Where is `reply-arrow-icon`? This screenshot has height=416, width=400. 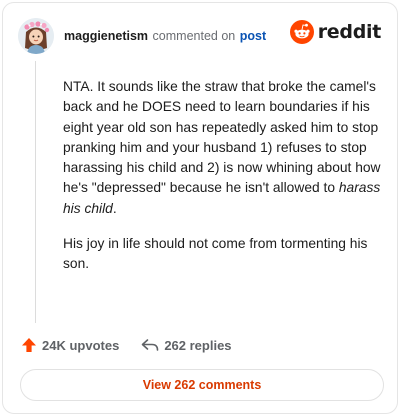
reply-arrow-icon is located at coordinates (150, 345).